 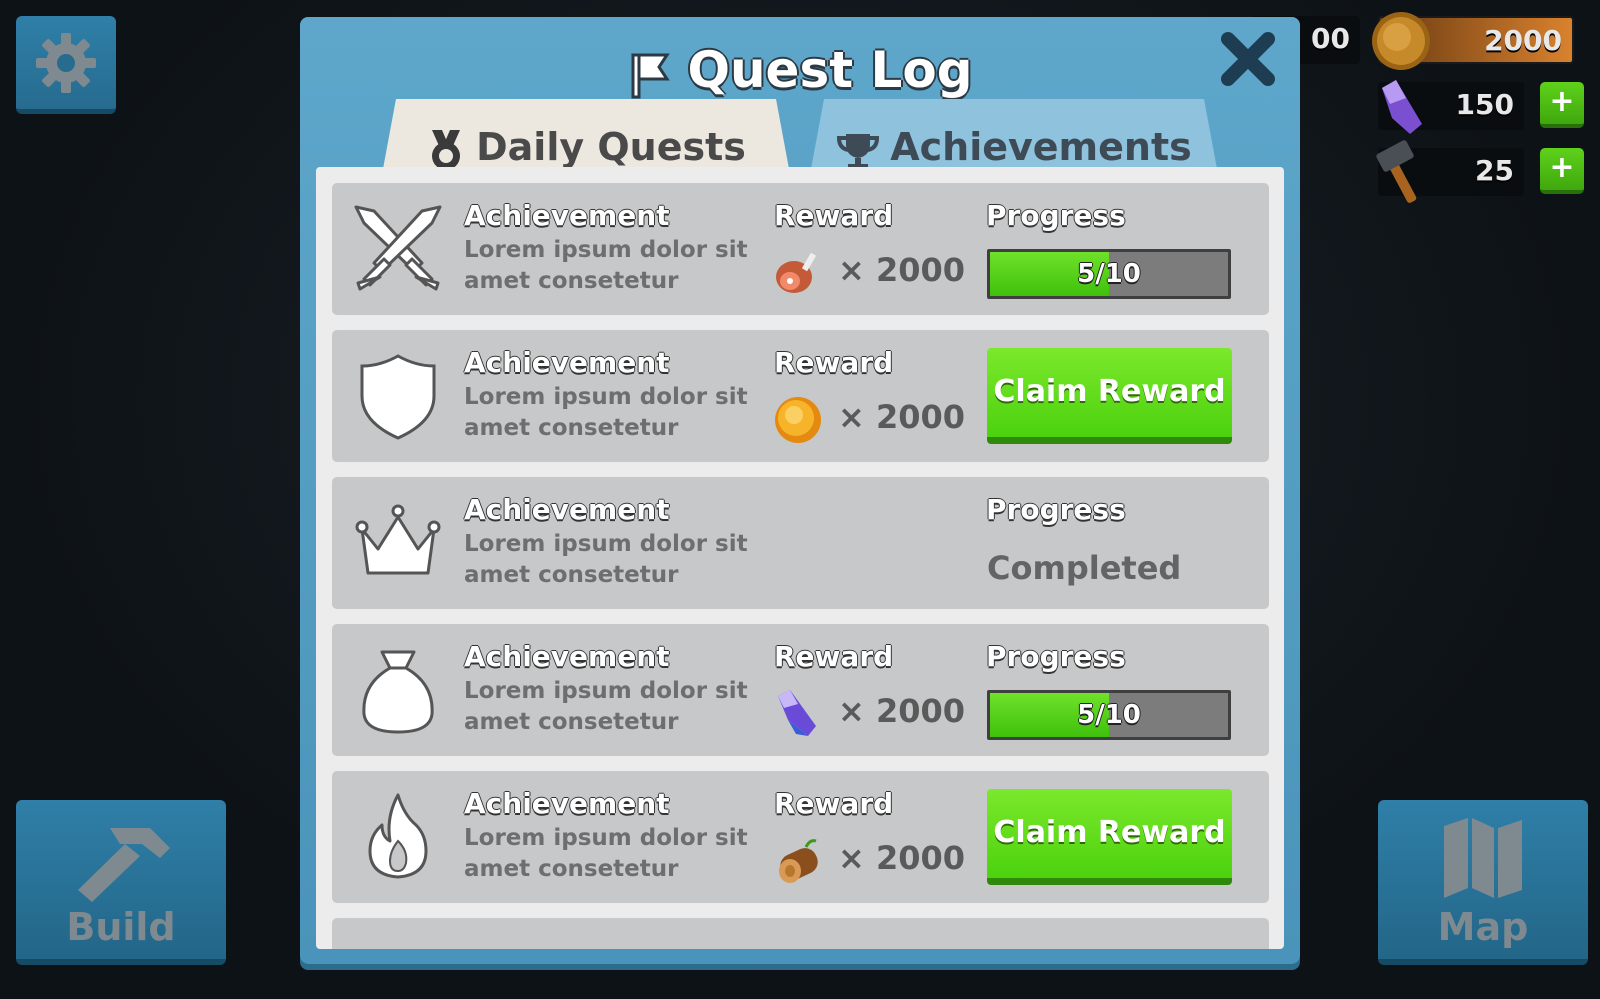 What do you see at coordinates (798, 861) in the screenshot?
I see `wood-log-icon` at bounding box center [798, 861].